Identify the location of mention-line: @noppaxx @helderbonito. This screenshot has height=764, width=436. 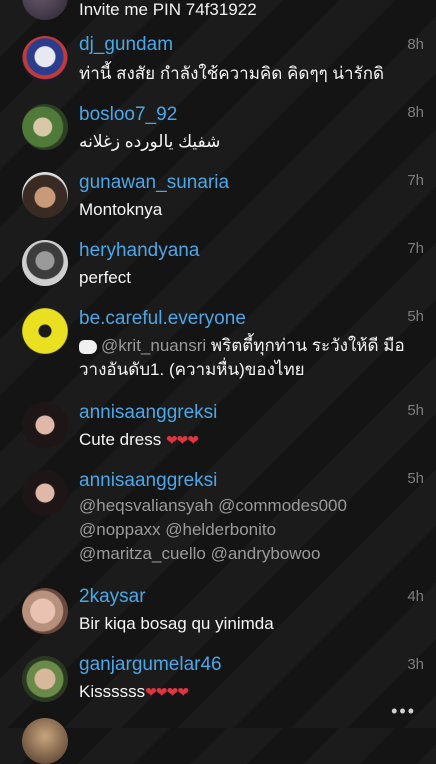
(177, 529).